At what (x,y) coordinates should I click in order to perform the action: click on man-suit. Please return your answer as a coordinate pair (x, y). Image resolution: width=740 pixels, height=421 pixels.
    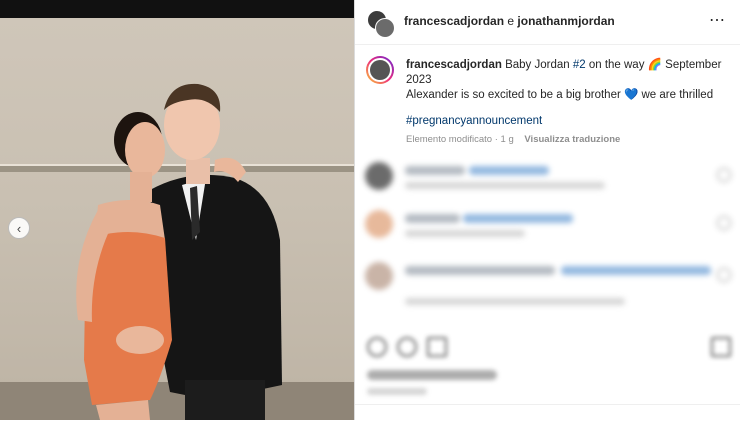
    Looking at the image, I should click on (216, 287).